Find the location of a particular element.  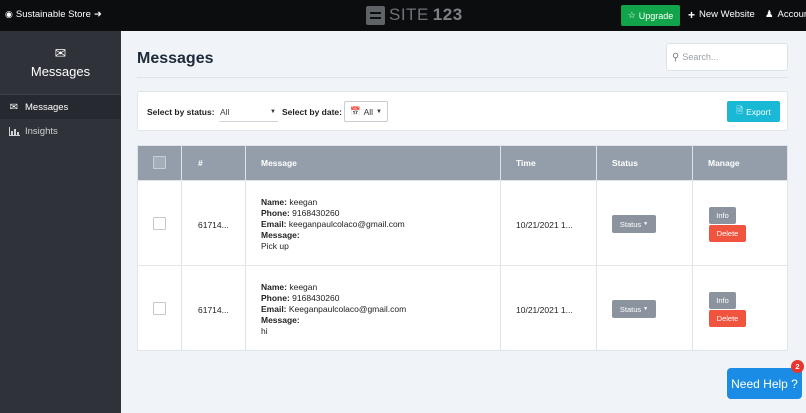

sender-email: keeganpaulcolaco@gmail.com is located at coordinates (345, 224).